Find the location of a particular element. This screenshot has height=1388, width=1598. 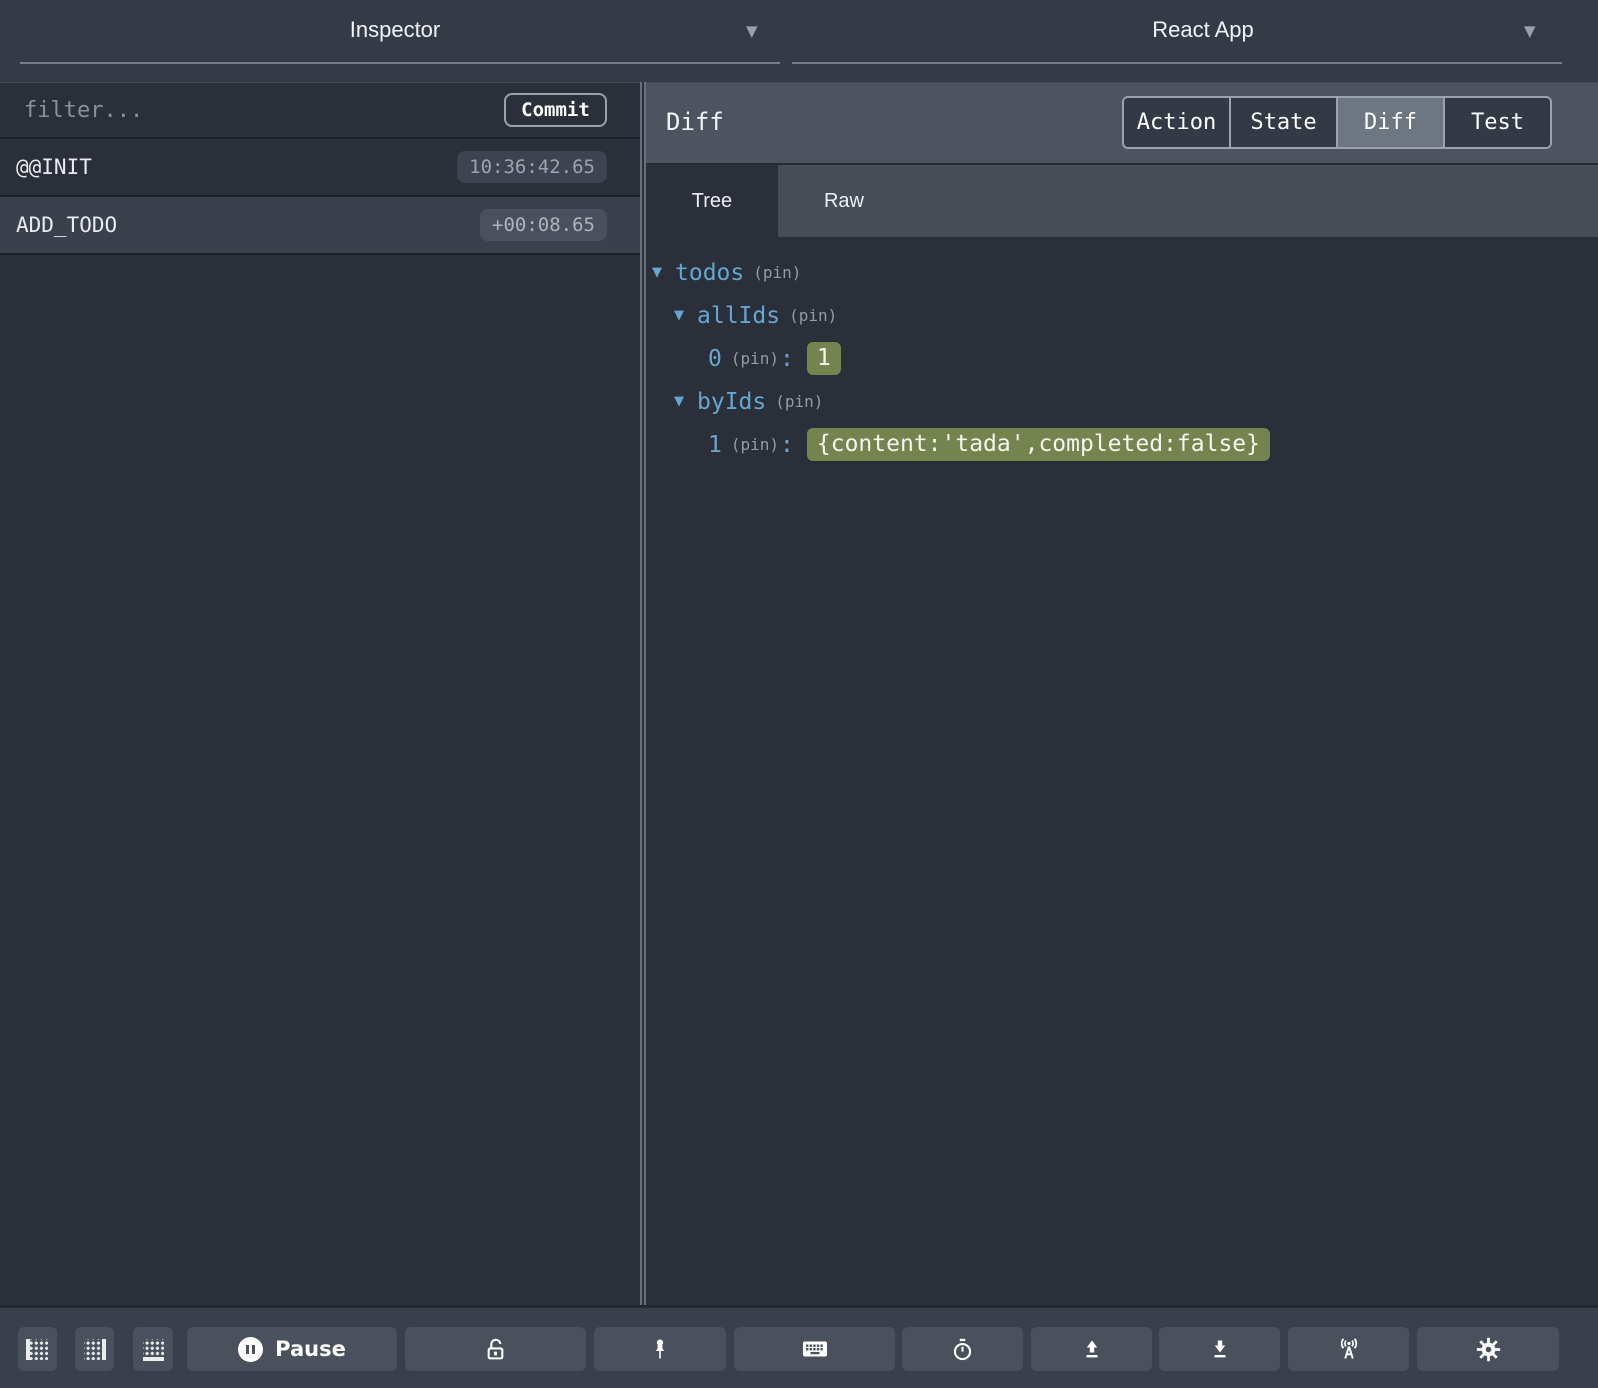

filter-input is located at coordinates (234, 110).